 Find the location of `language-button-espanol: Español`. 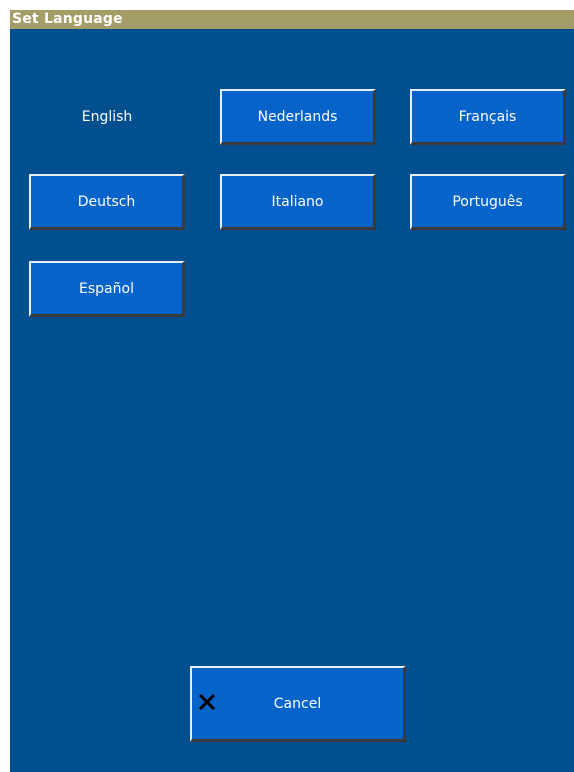

language-button-espanol: Español is located at coordinates (107, 289).